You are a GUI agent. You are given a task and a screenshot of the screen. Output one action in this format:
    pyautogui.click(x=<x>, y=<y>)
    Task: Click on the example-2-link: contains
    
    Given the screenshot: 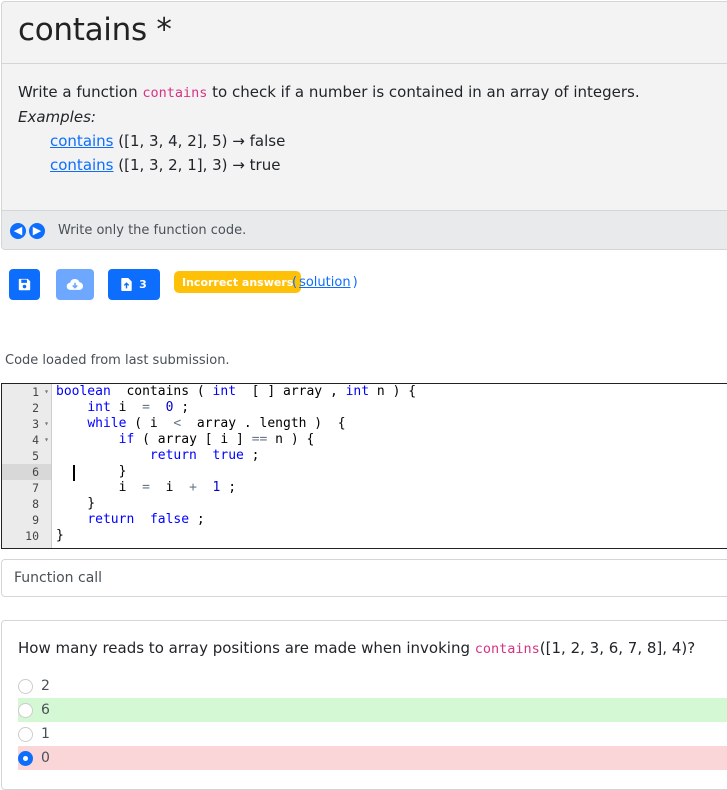 What is the action you would take?
    pyautogui.click(x=82, y=165)
    